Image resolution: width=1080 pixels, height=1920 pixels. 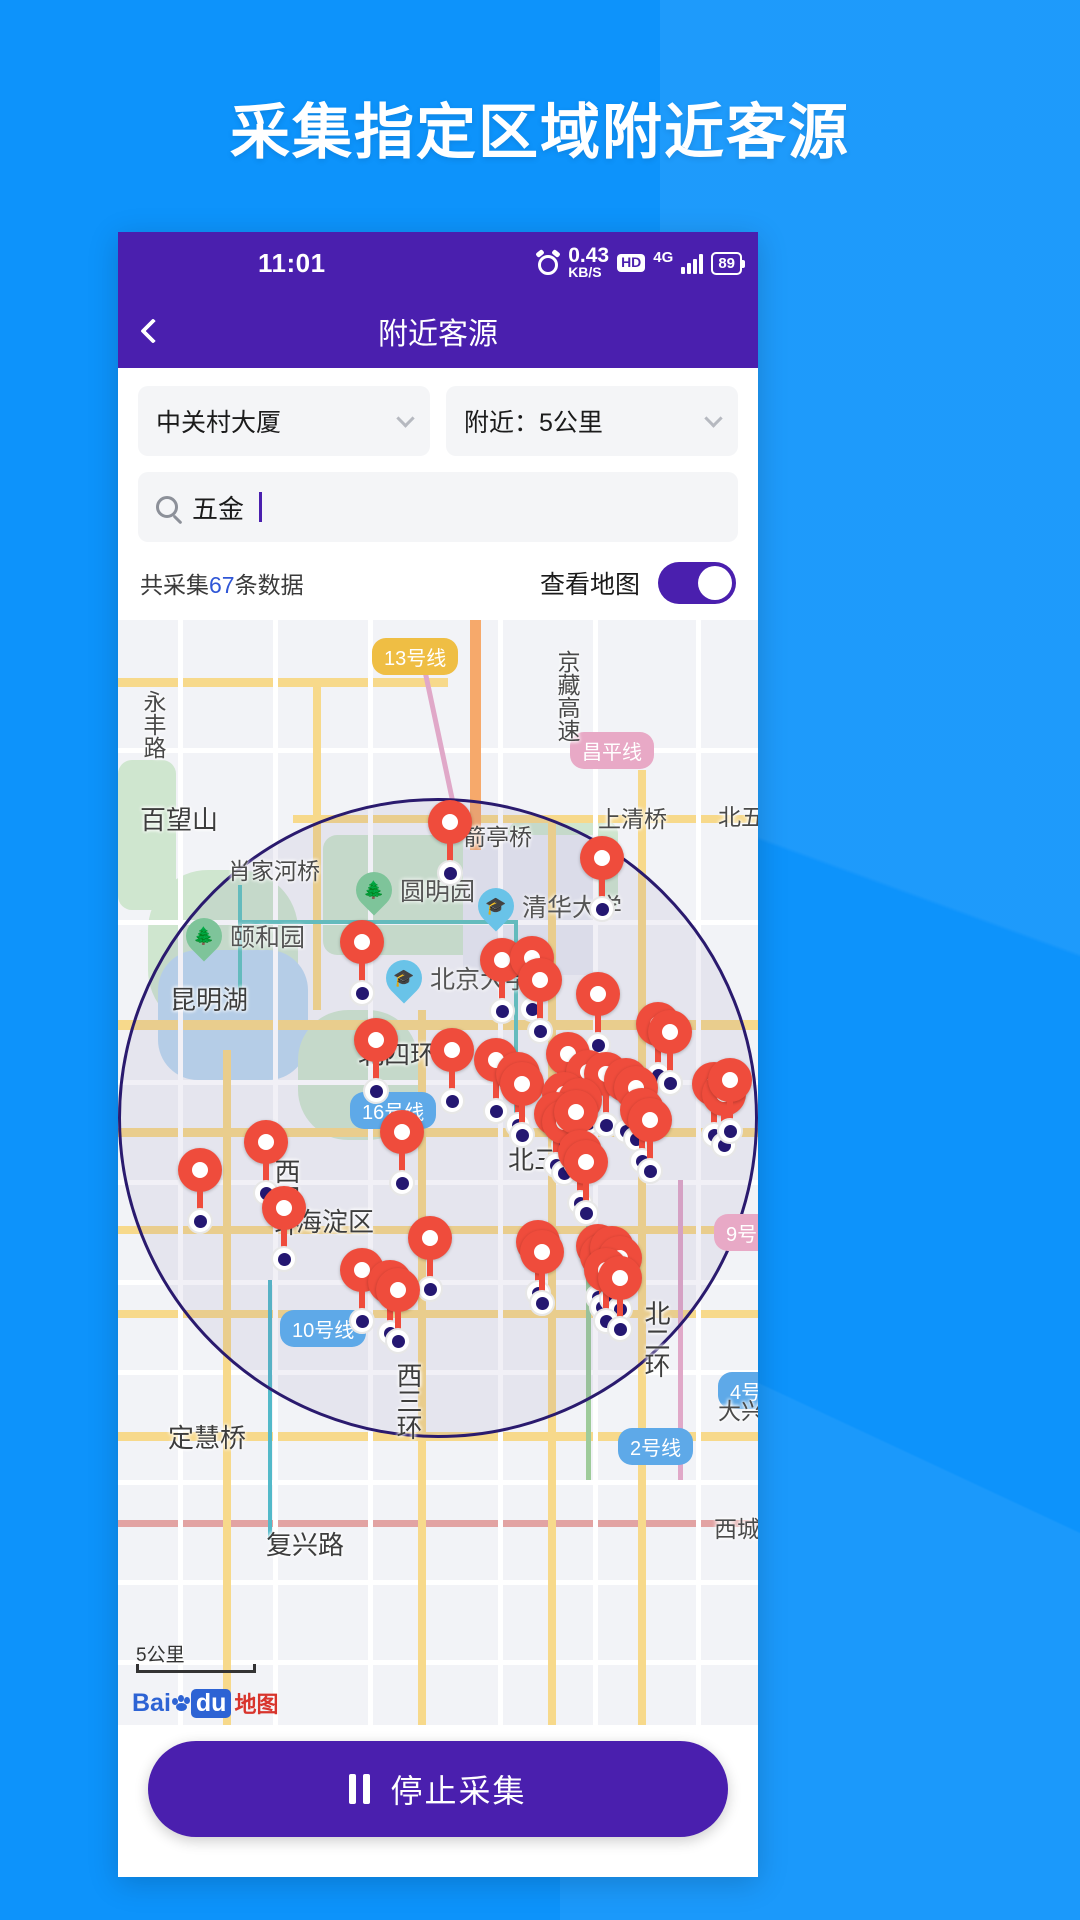 What do you see at coordinates (284, 421) in the screenshot?
I see `location-select: 中关村大厦` at bounding box center [284, 421].